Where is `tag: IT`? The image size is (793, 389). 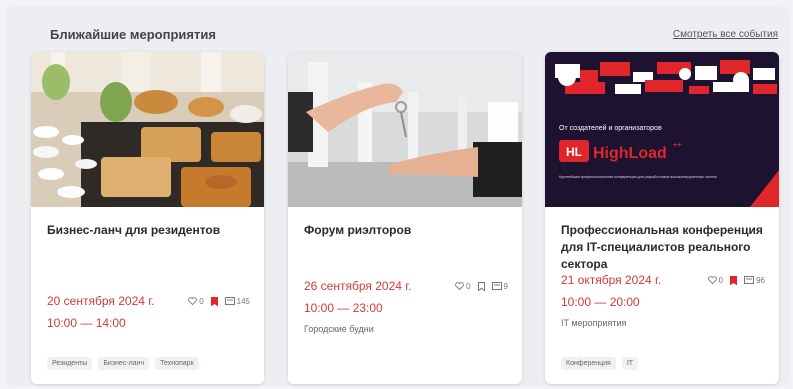 tag: IT is located at coordinates (630, 363).